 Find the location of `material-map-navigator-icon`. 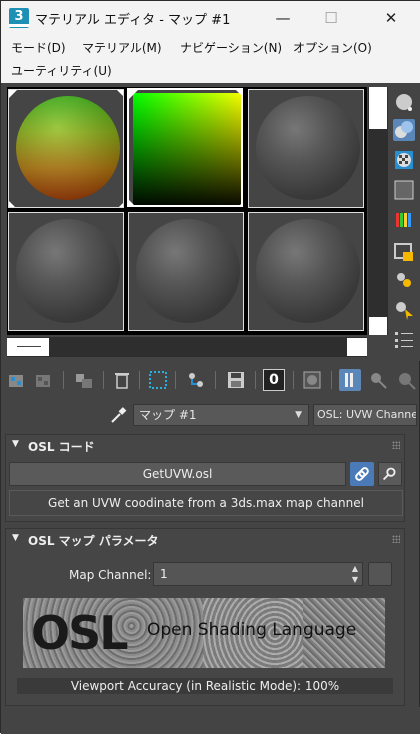

material-map-navigator-icon is located at coordinates (404, 340).